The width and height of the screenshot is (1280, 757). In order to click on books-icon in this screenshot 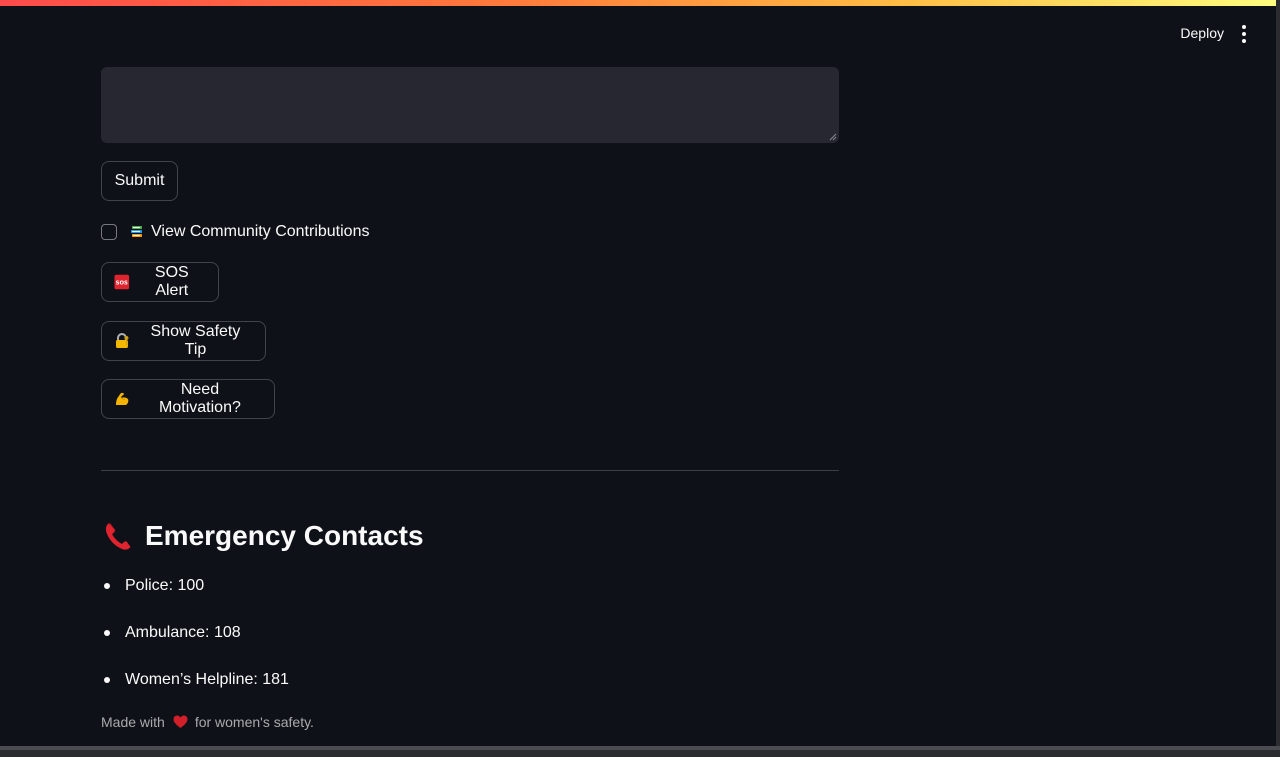, I will do `click(136, 231)`.